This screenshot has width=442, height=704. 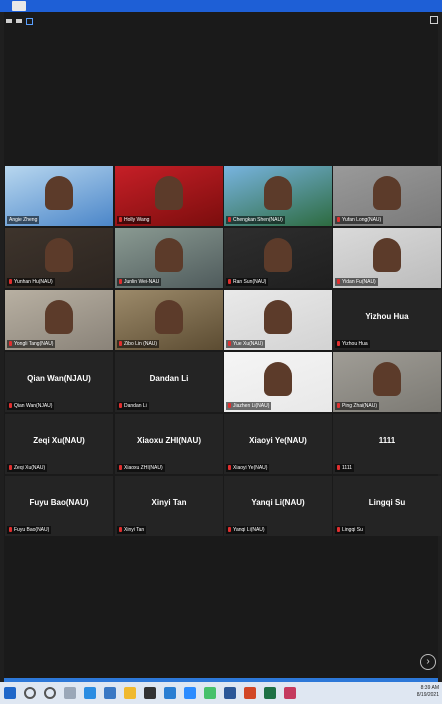 What do you see at coordinates (249, 530) in the screenshot?
I see `participant-name: Yanqi Li(NAU)` at bounding box center [249, 530].